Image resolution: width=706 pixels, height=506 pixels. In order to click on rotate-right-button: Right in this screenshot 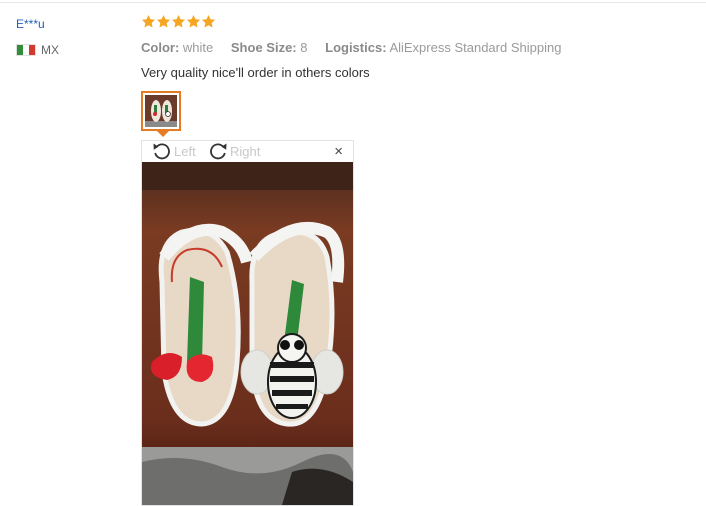, I will do `click(234, 151)`.